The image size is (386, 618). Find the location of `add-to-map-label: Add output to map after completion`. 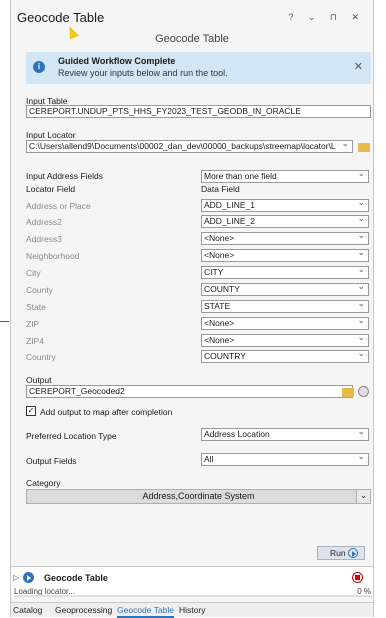

add-to-map-label: Add output to map after completion is located at coordinates (106, 412).